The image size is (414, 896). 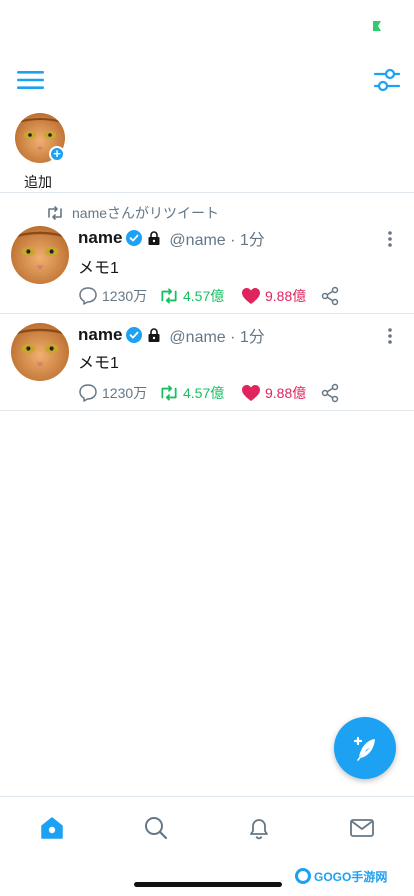 I want to click on mail-icon, so click(x=362, y=828).